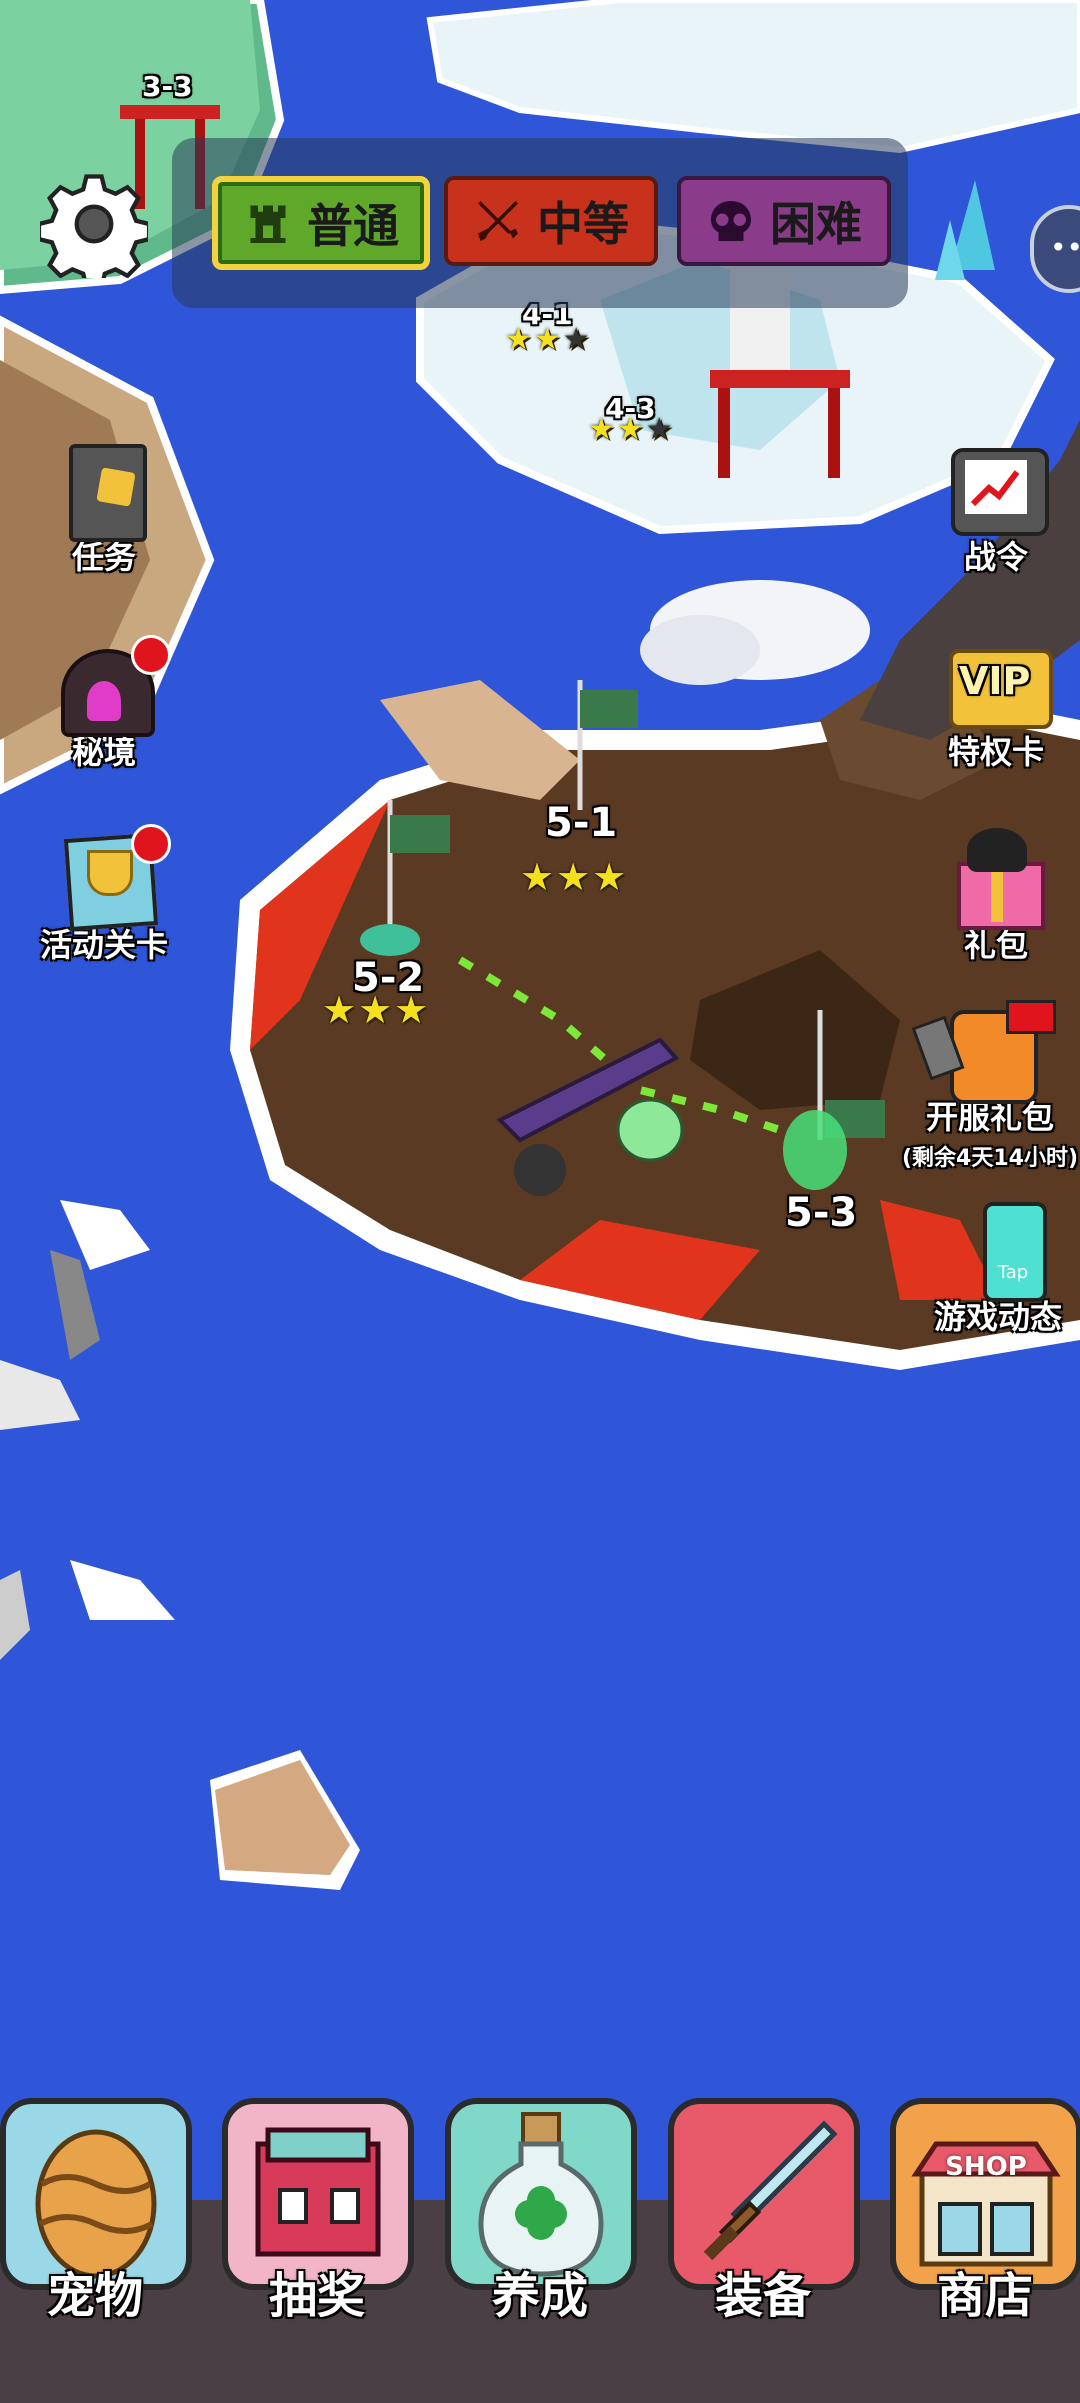  I want to click on secret-realm-button: 秘境, so click(104, 704).